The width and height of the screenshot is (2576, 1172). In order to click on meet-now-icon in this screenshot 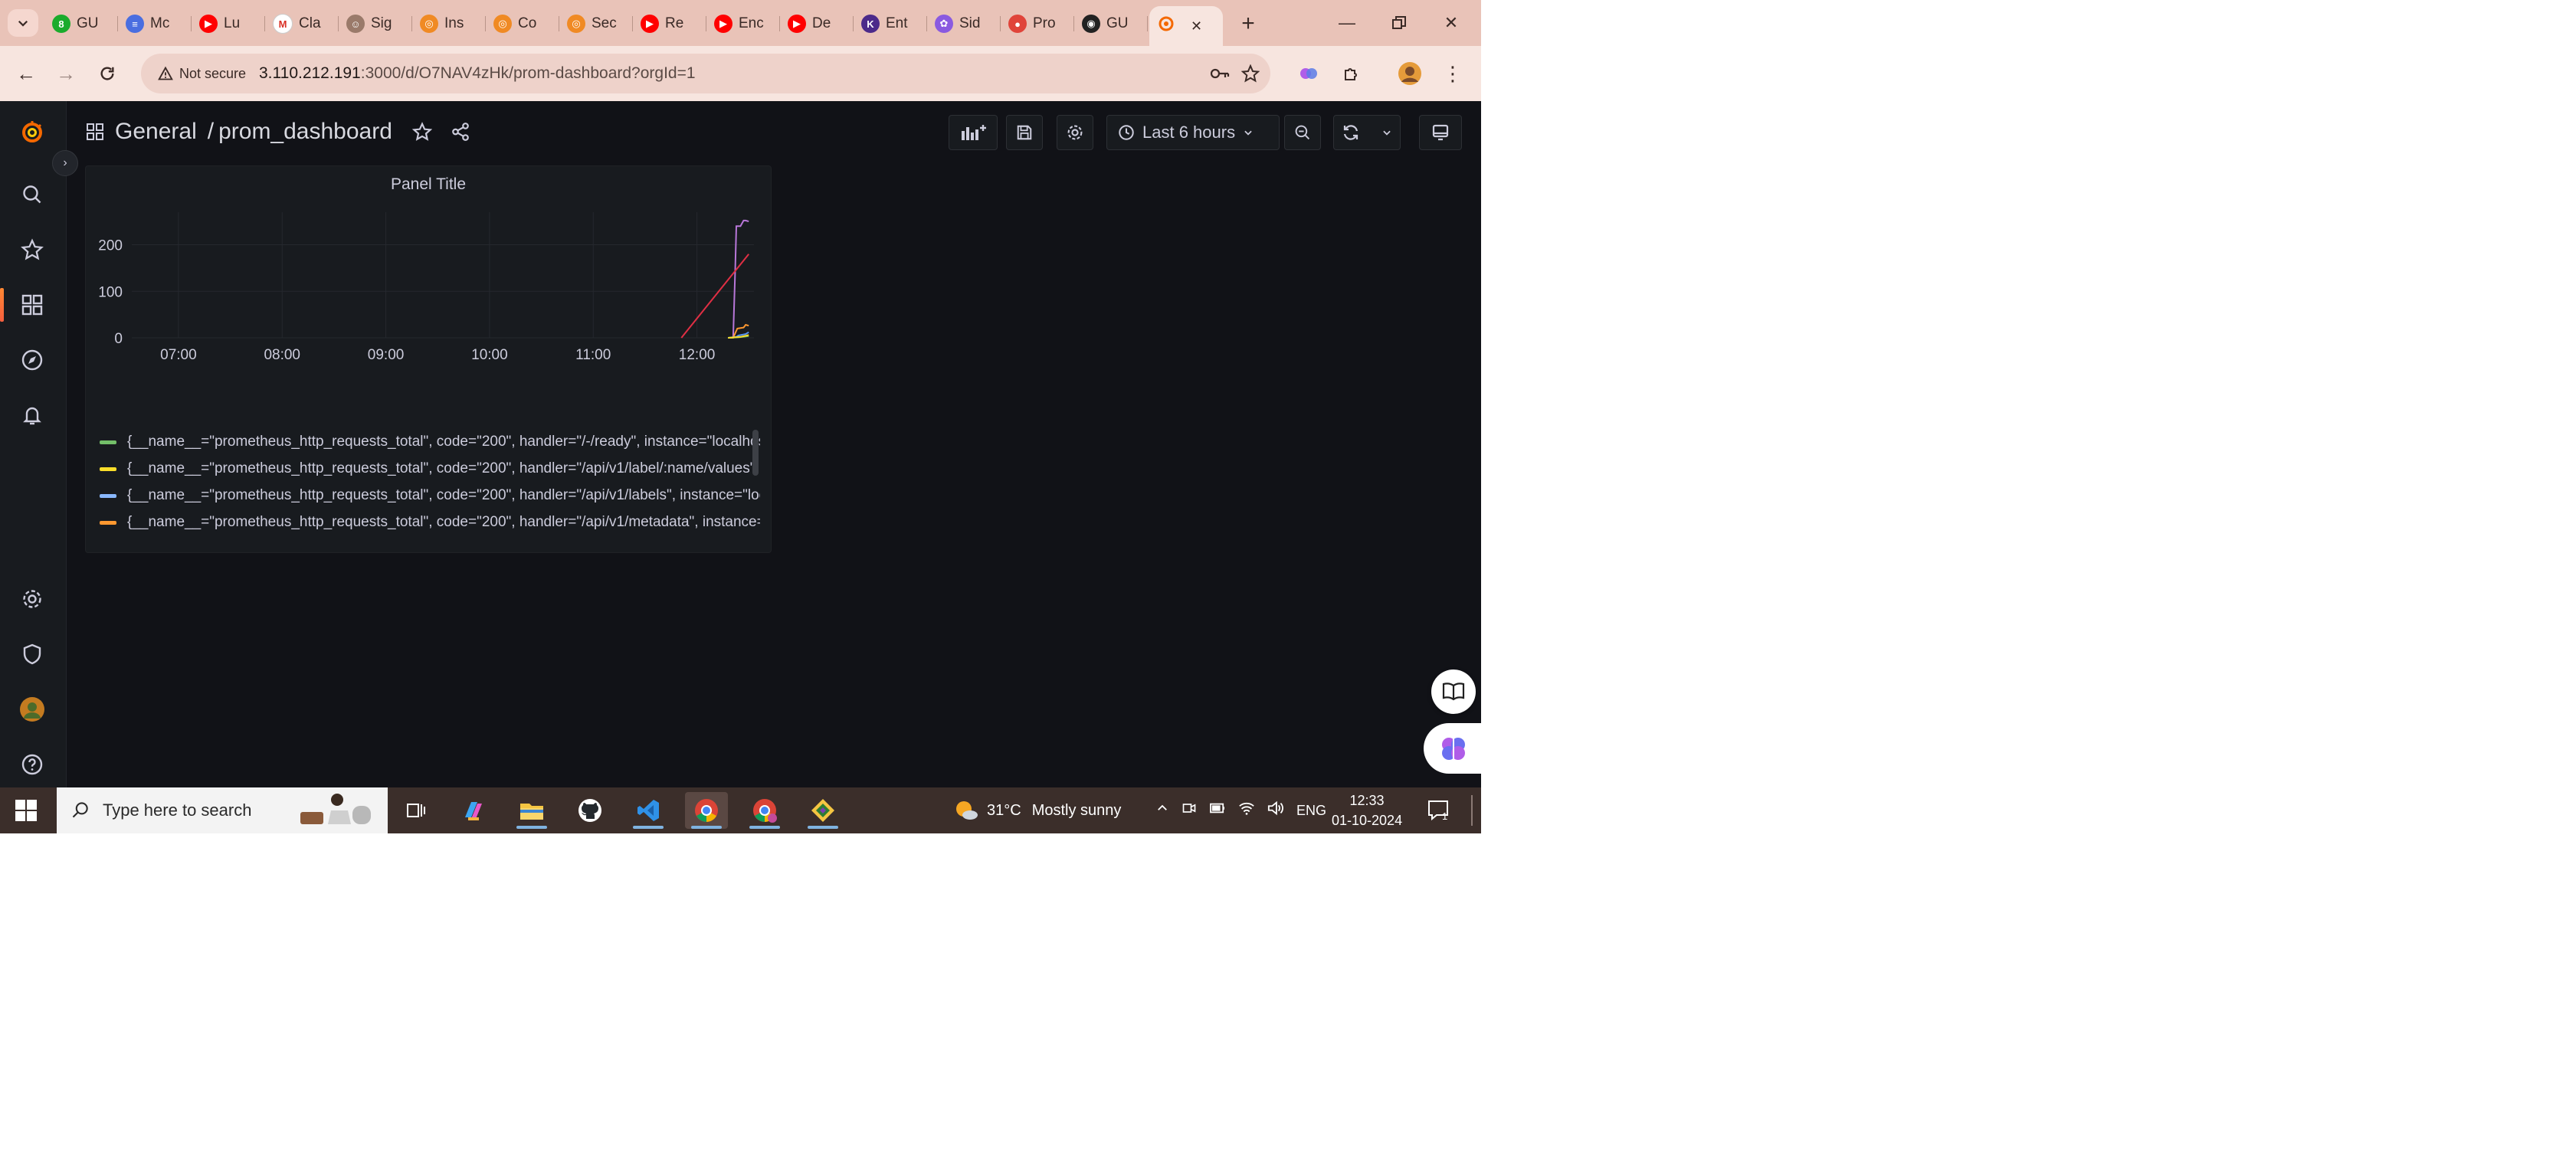, I will do `click(1189, 810)`.